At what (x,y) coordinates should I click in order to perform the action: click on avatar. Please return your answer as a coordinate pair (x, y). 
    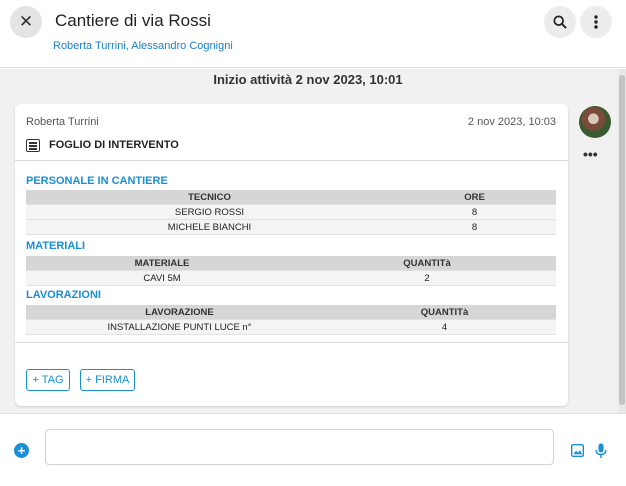
    Looking at the image, I should click on (595, 122).